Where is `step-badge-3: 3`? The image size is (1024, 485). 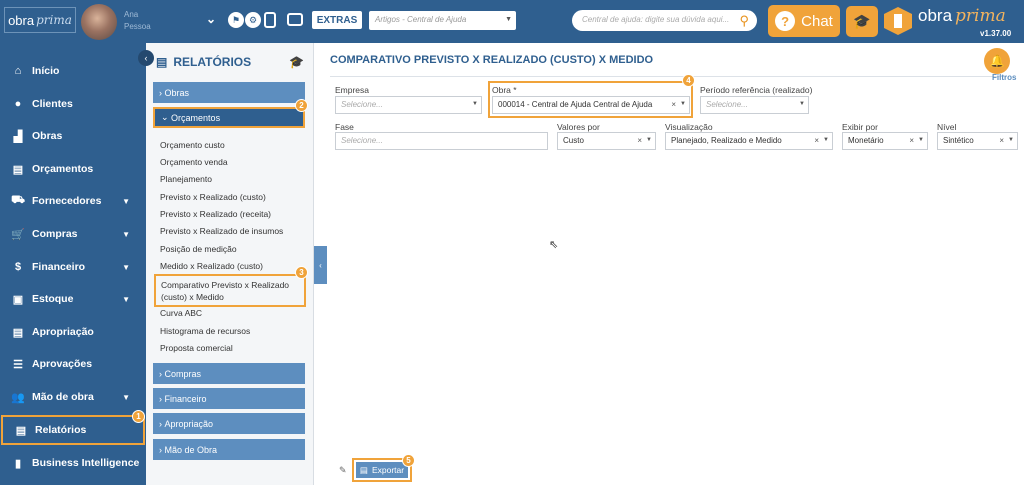
step-badge-3: 3 is located at coordinates (301, 272).